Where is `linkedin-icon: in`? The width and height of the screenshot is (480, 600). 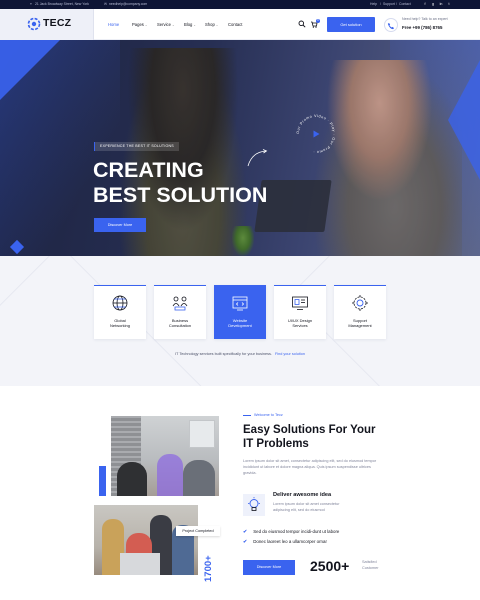
linkedin-icon: in is located at coordinates (441, 4).